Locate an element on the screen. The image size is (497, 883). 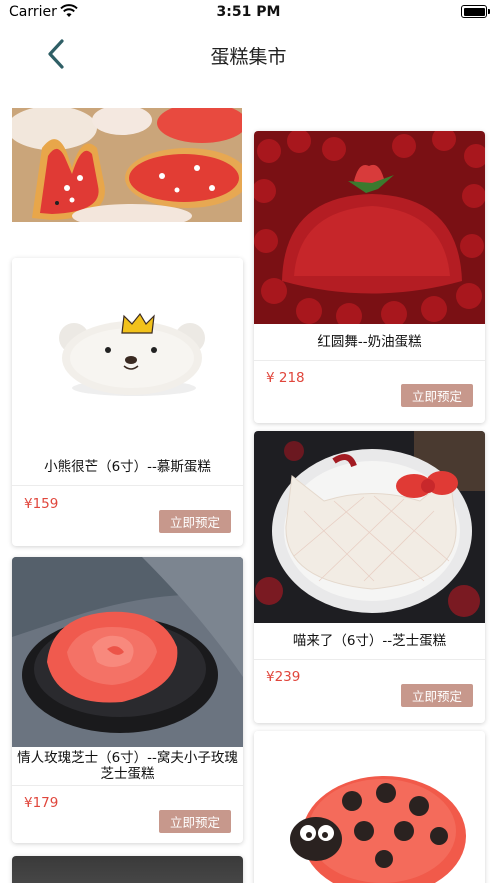
product-price: ¥159 is located at coordinates (41, 504).